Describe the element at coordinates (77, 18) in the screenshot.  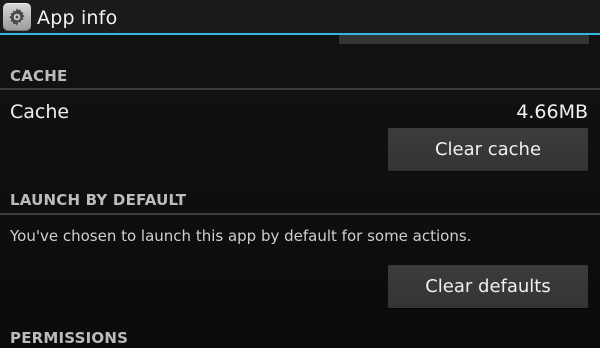
I see `page-title: App info` at that location.